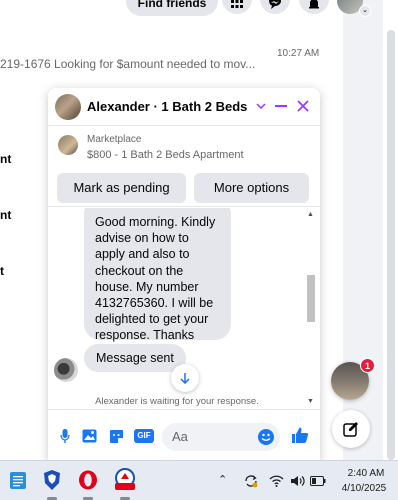 This screenshot has width=398, height=500. Describe the element at coordinates (184, 434) in the screenshot. I see `message-composer: GIF Aa` at that location.